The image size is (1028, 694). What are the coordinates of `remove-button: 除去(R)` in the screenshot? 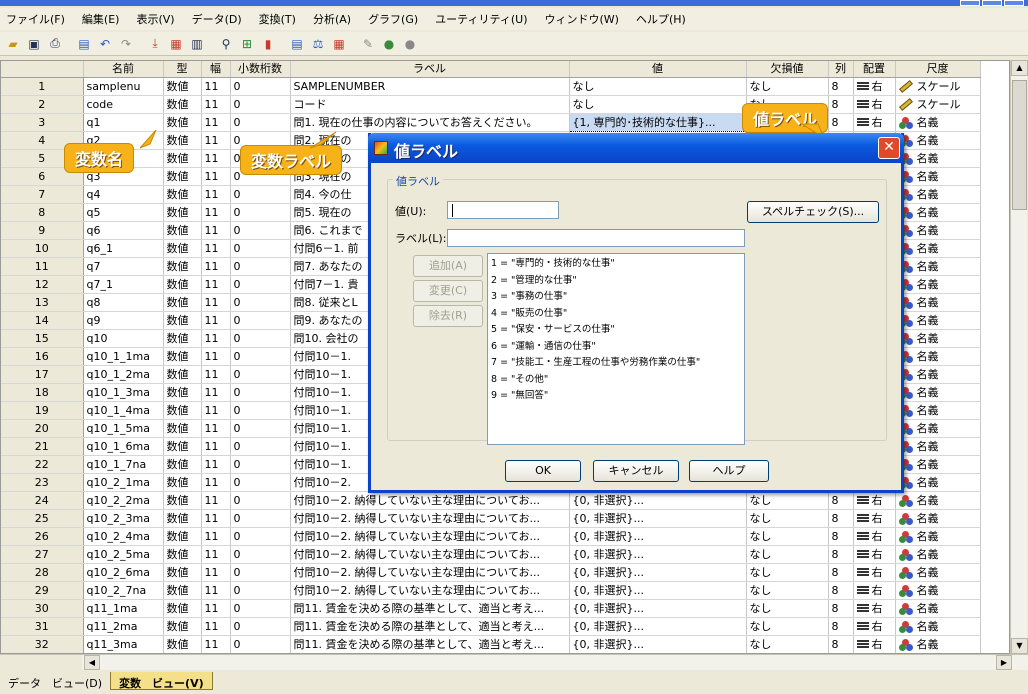 It's located at (448, 316).